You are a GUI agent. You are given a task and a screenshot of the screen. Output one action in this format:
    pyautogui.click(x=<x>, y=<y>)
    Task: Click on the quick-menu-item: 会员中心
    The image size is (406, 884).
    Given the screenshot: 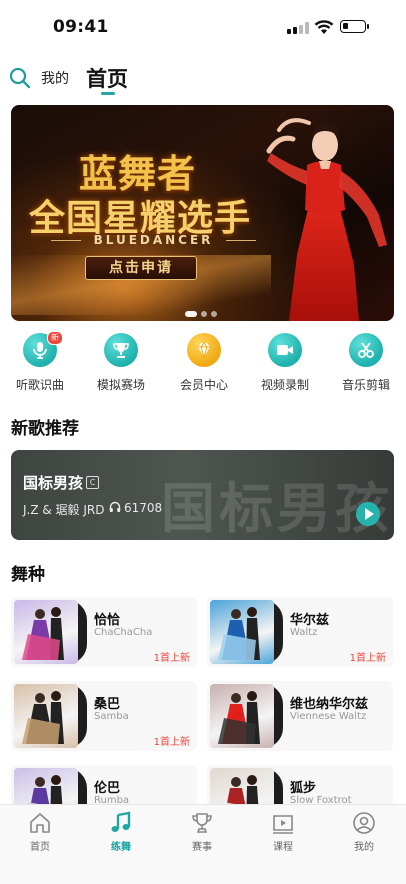 What is the action you would take?
    pyautogui.click(x=204, y=363)
    